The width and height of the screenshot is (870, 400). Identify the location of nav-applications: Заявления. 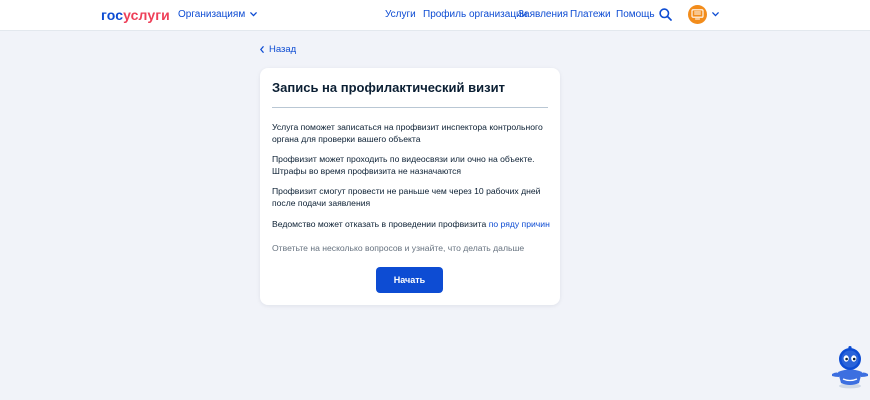
(543, 14).